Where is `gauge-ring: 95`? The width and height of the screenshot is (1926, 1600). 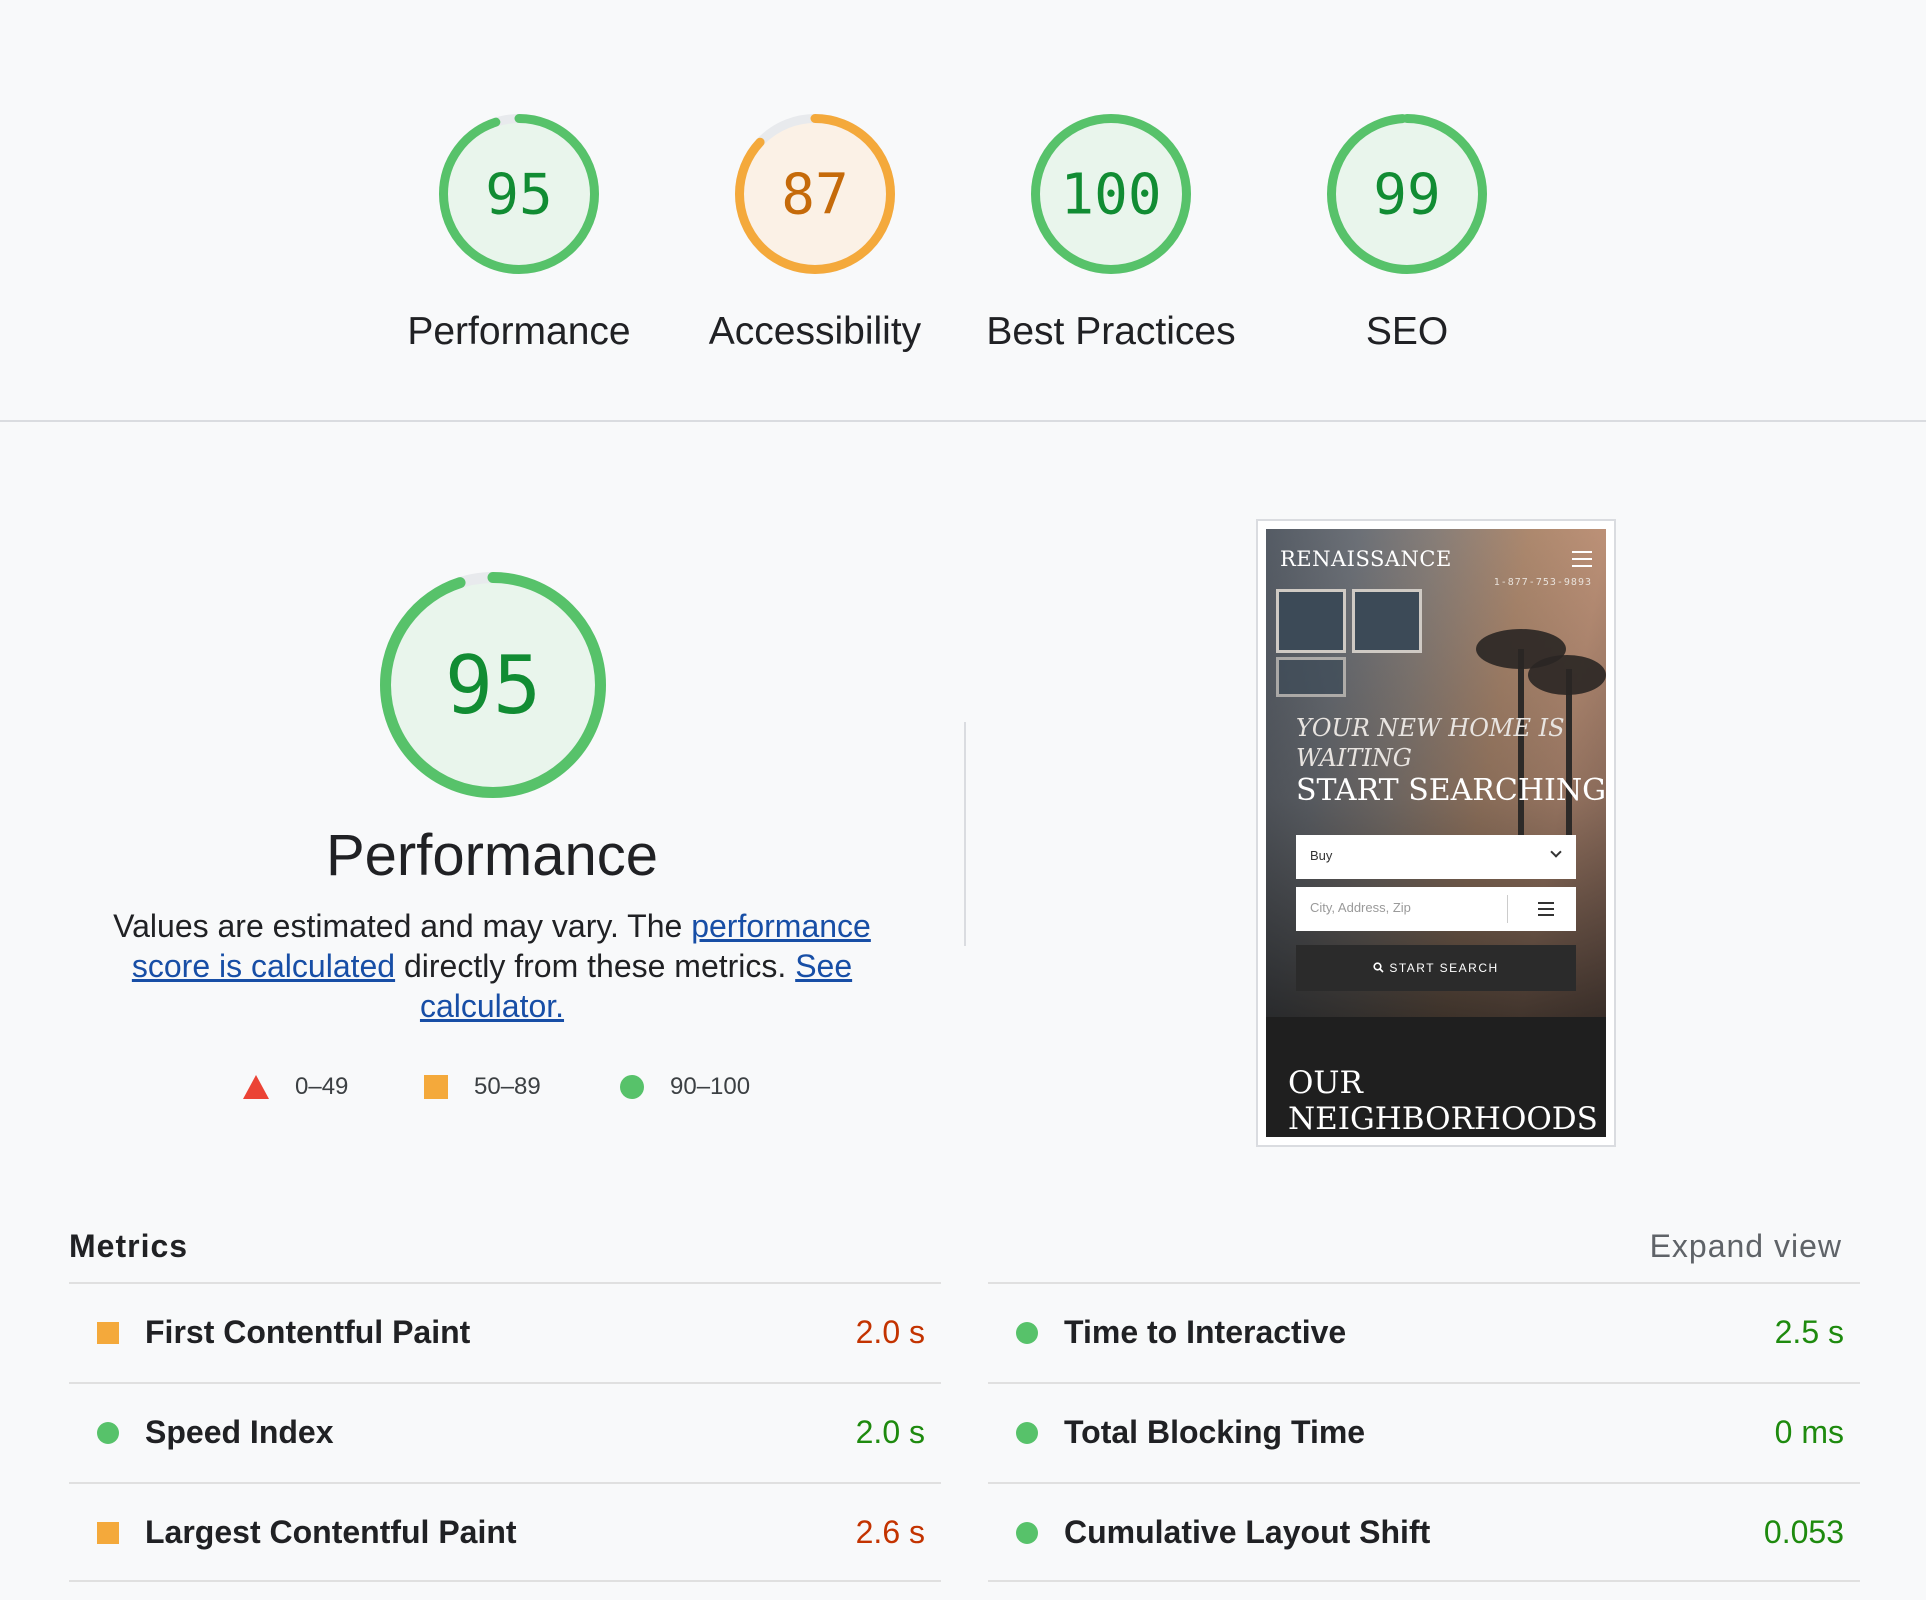
gauge-ring: 95 is located at coordinates (519, 194).